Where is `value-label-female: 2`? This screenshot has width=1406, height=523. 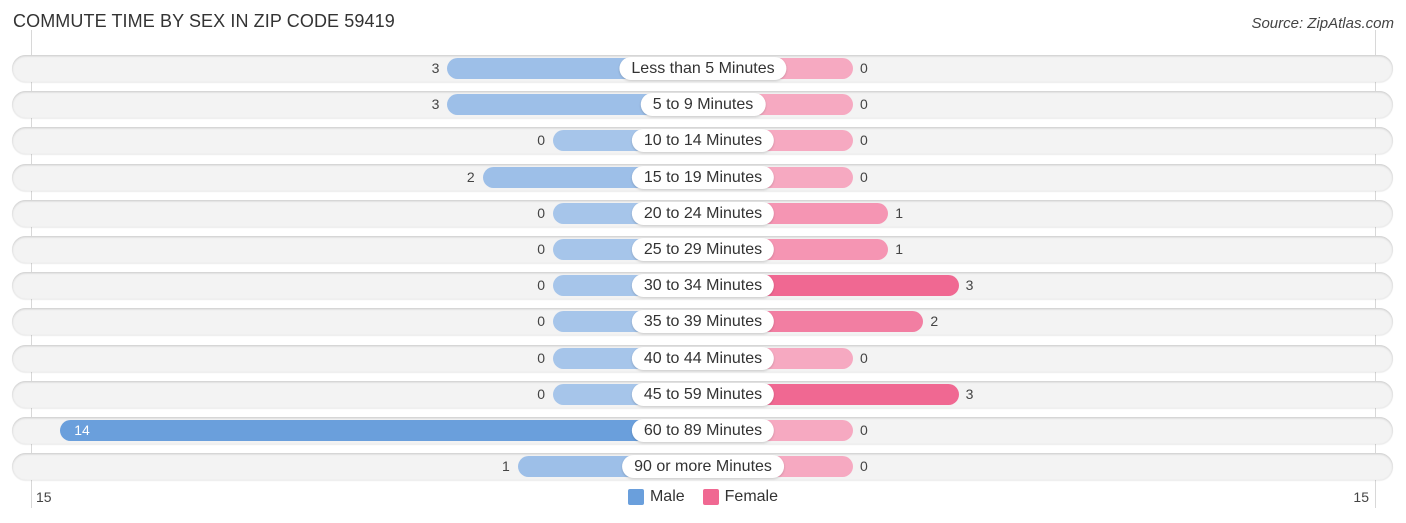
value-label-female: 2 is located at coordinates (934, 321).